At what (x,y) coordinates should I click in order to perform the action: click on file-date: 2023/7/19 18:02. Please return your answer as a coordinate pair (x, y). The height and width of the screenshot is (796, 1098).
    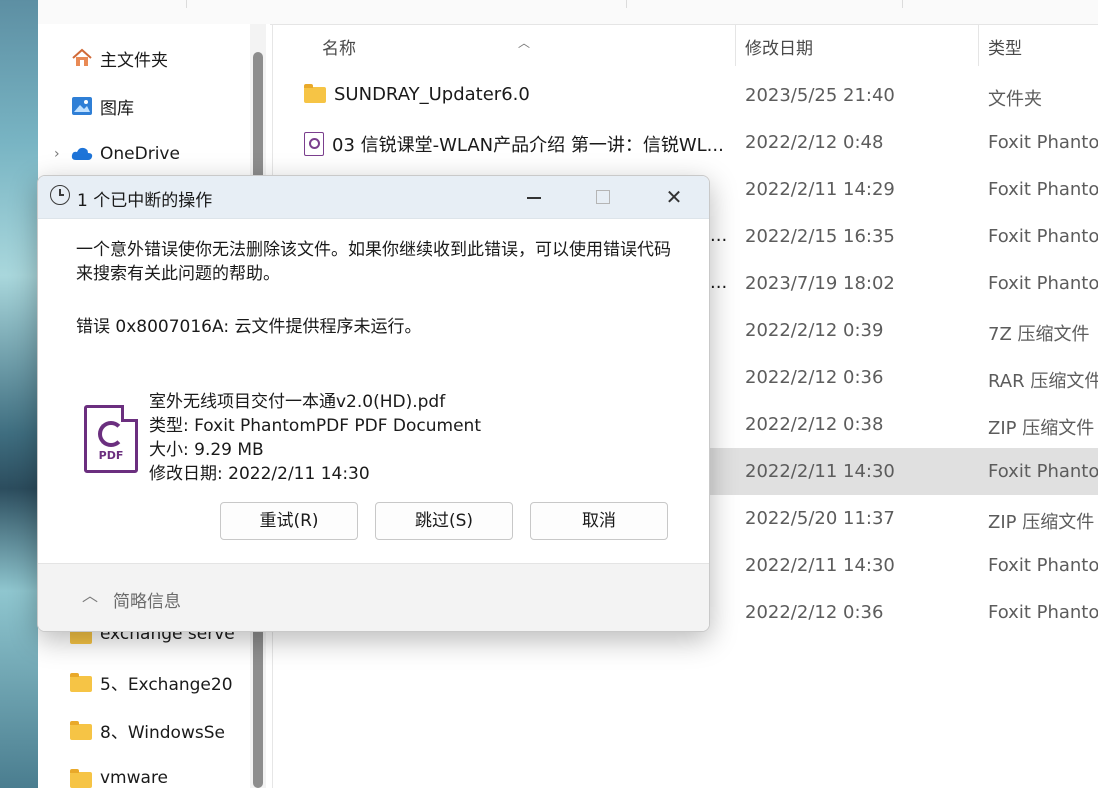
    Looking at the image, I should click on (820, 283).